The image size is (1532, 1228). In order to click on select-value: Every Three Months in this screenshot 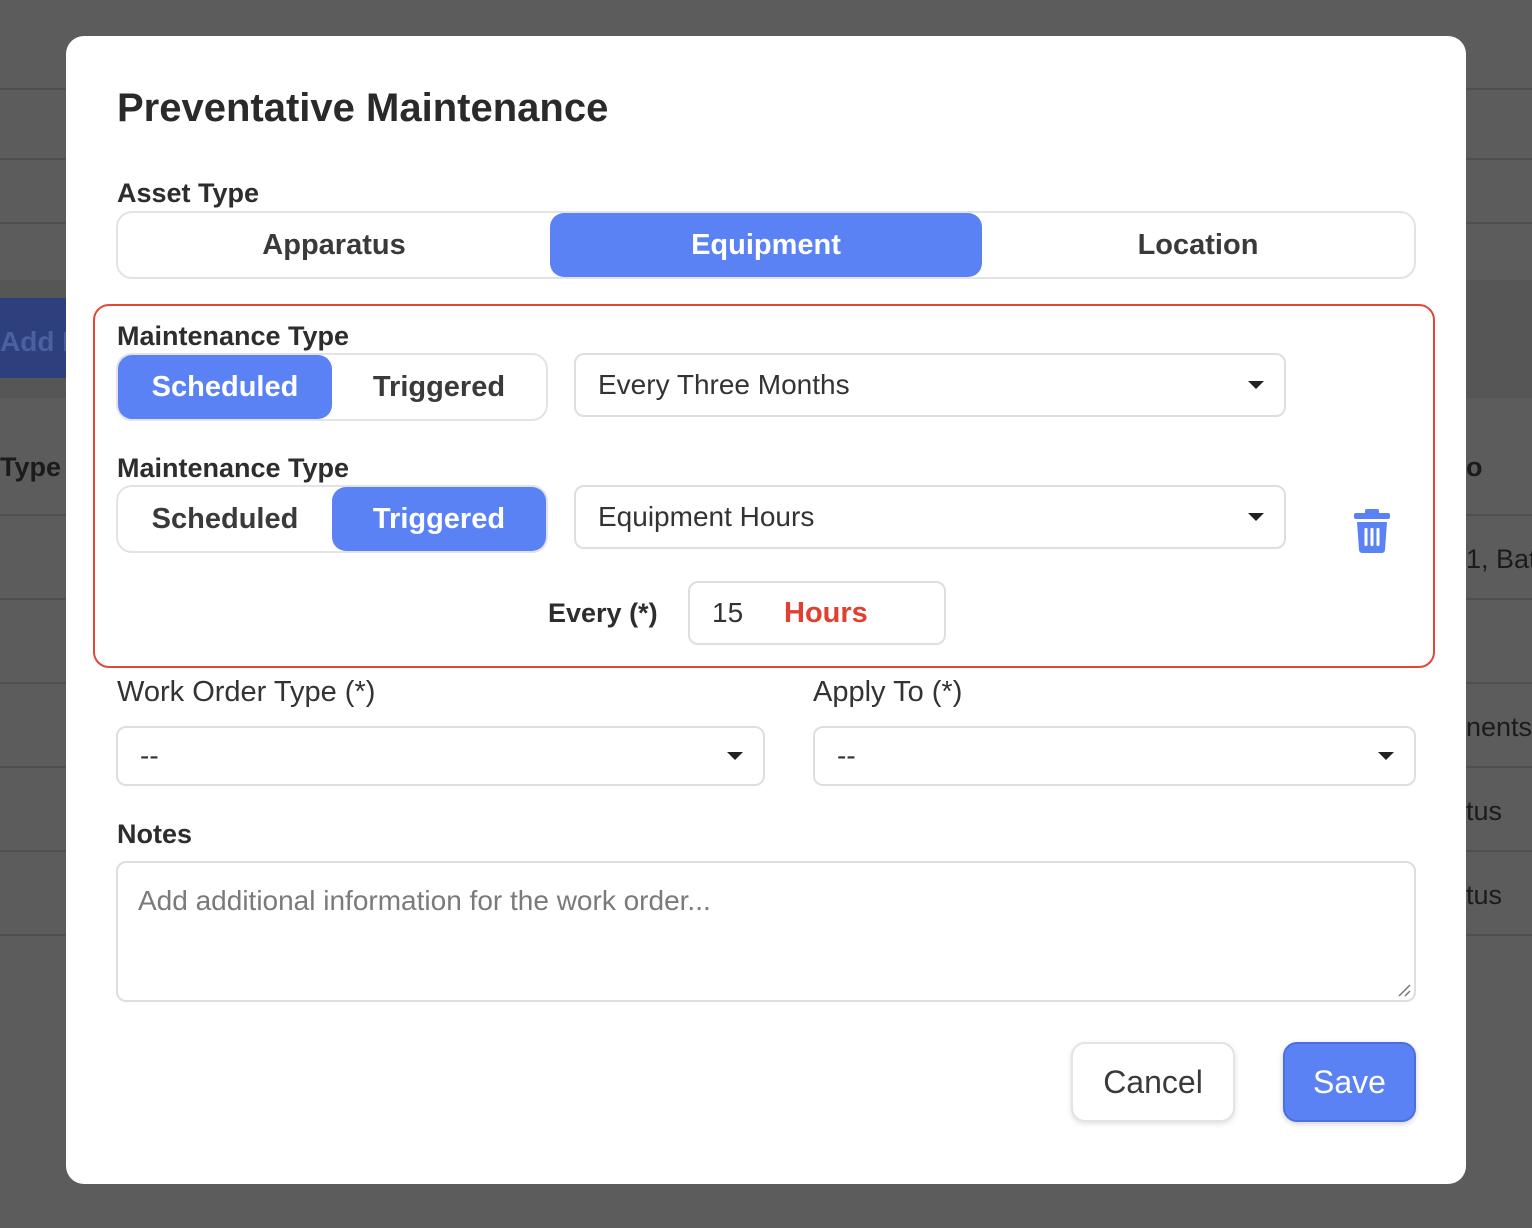, I will do `click(724, 384)`.